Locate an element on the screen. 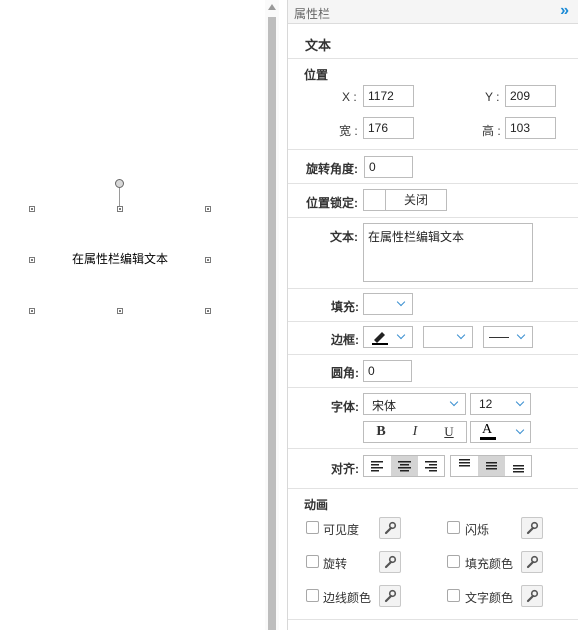  height-input: 103 is located at coordinates (530, 128).